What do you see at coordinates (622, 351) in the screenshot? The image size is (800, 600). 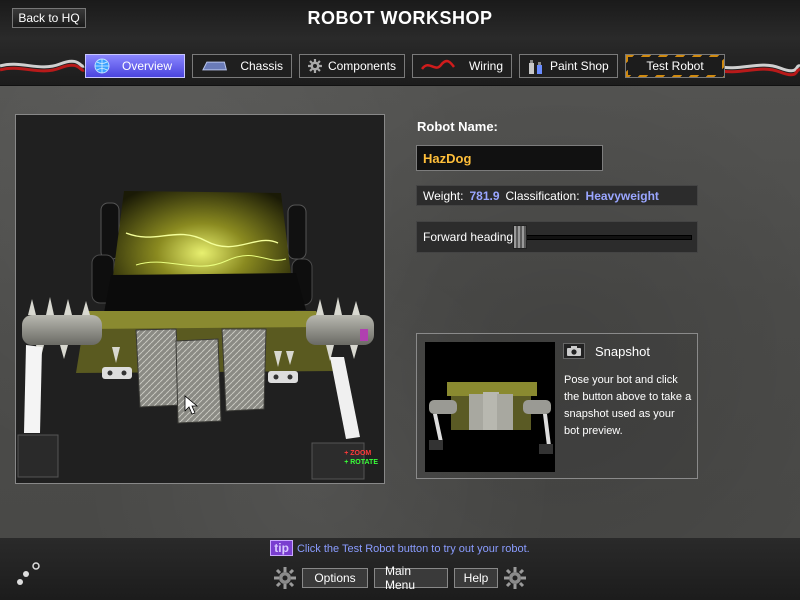 I see `snapshot-title: Snapshot` at bounding box center [622, 351].